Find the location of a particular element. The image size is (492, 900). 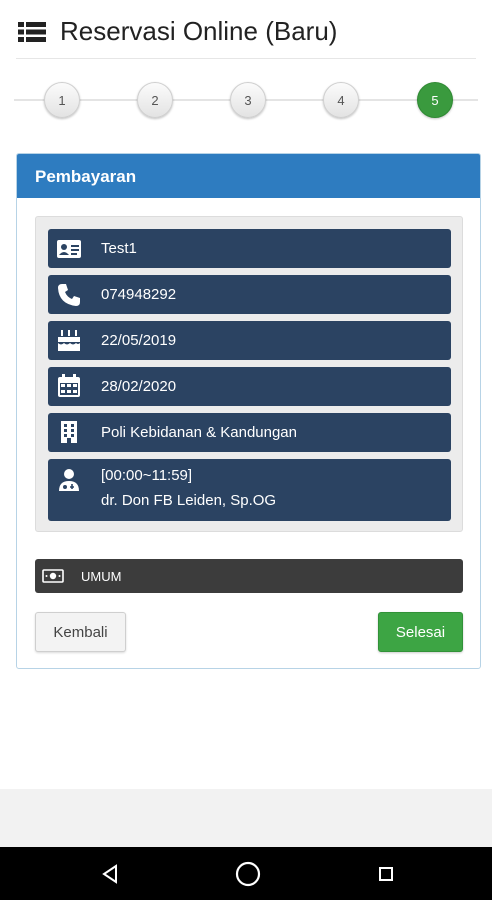

nav-back-icon is located at coordinates (110, 874).